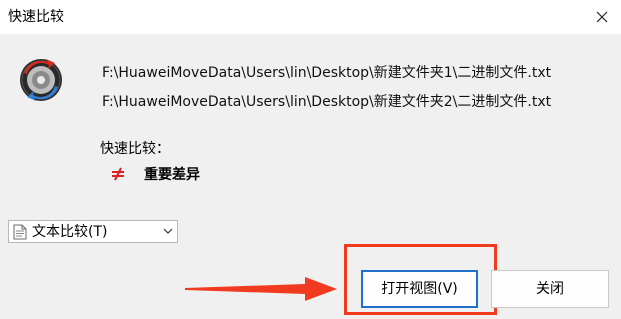 The image size is (621, 319). I want to click on annotation-arrow, so click(261, 289).